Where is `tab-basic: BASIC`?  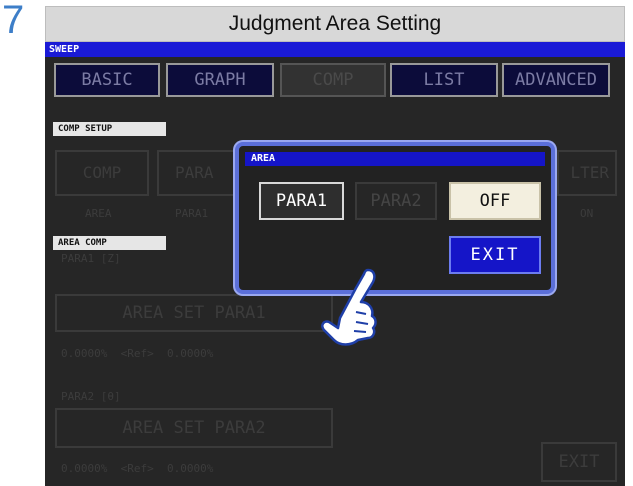
tab-basic: BASIC is located at coordinates (107, 80).